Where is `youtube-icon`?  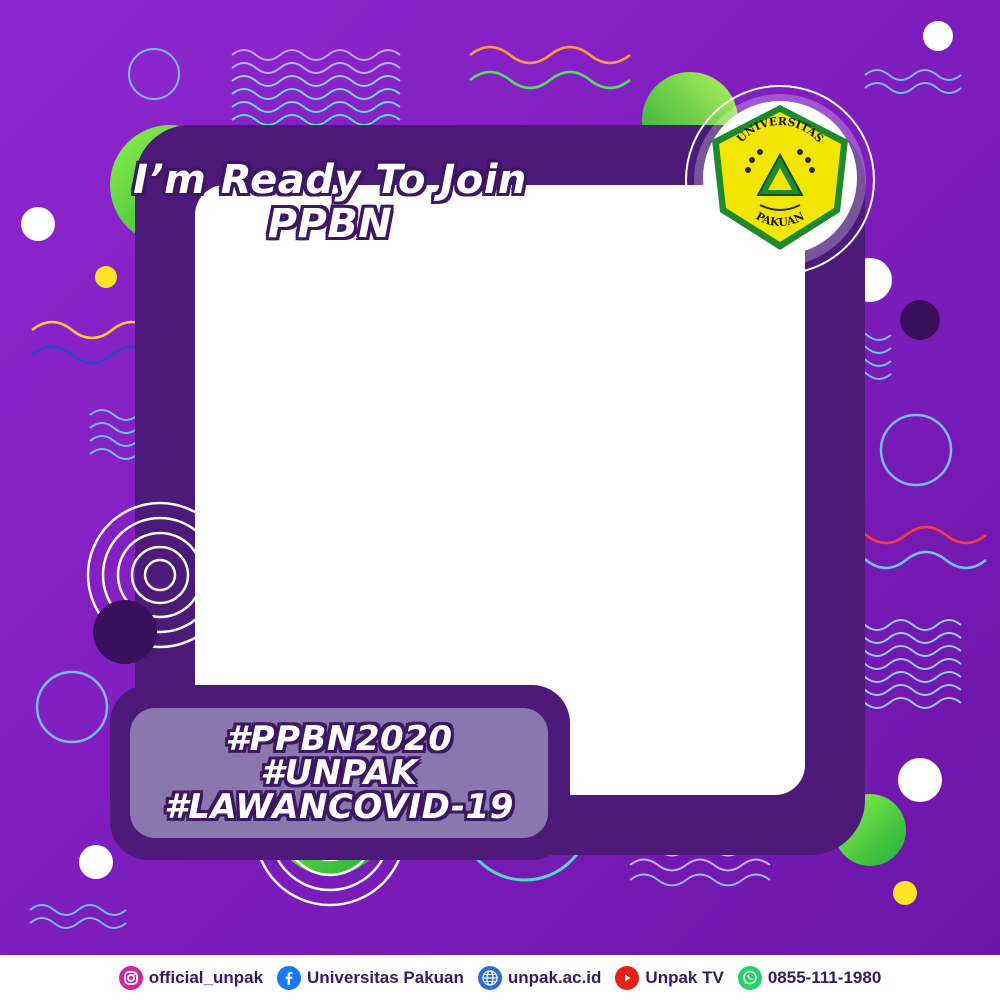 youtube-icon is located at coordinates (627, 977).